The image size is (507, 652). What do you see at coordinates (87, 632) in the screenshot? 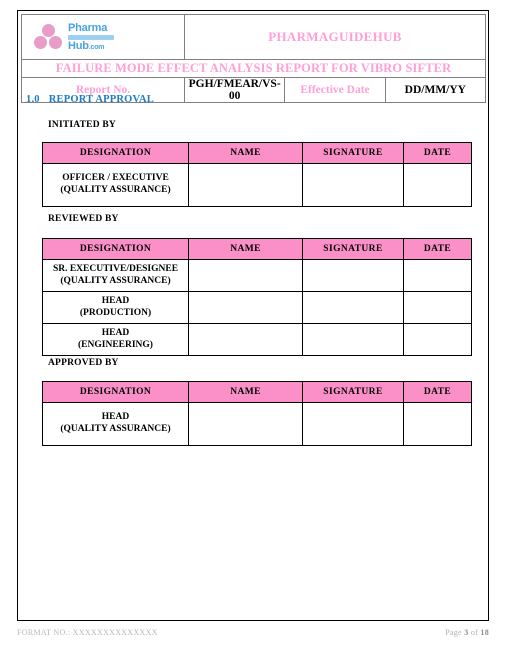
I see `footer-format-no: FORMAT NO.: XXXXXXXXXXXXXX` at bounding box center [87, 632].